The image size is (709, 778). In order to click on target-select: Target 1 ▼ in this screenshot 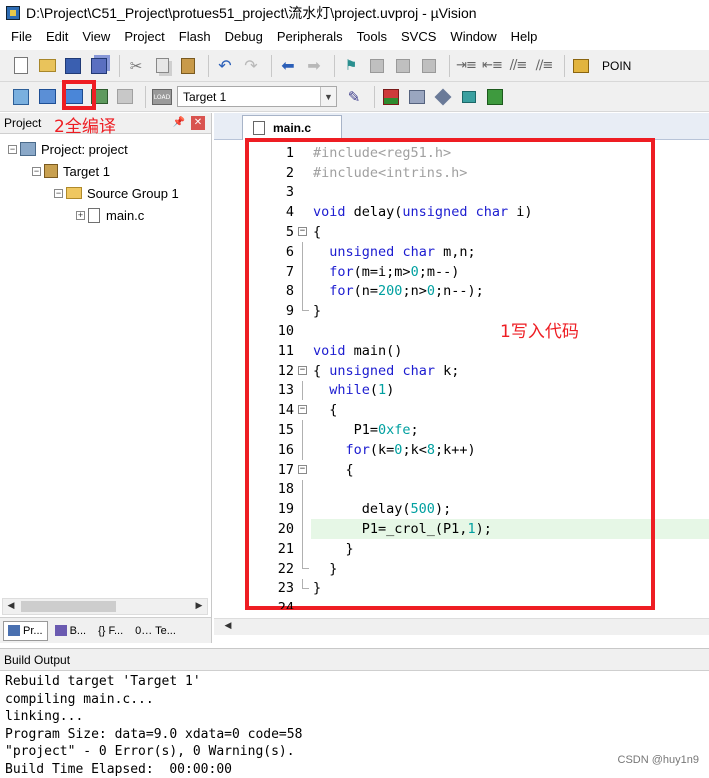, I will do `click(257, 96)`.